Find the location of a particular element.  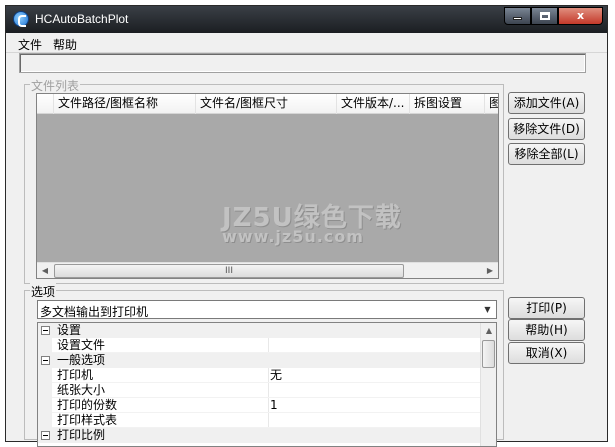

column-header-filename: 文件名/图框尺寸 is located at coordinates (266, 104).